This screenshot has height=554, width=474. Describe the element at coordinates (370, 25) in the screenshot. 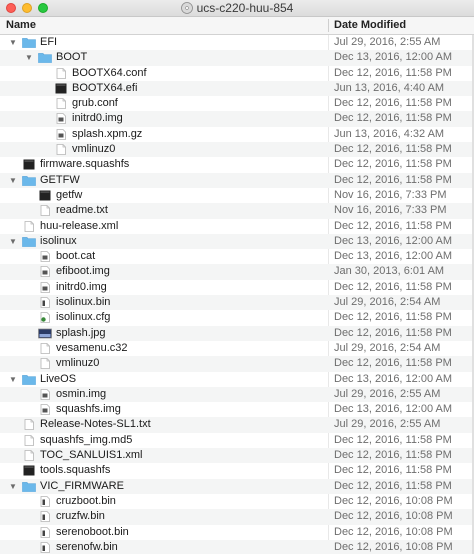

I see `date-modified-column-header: Date Modified` at that location.